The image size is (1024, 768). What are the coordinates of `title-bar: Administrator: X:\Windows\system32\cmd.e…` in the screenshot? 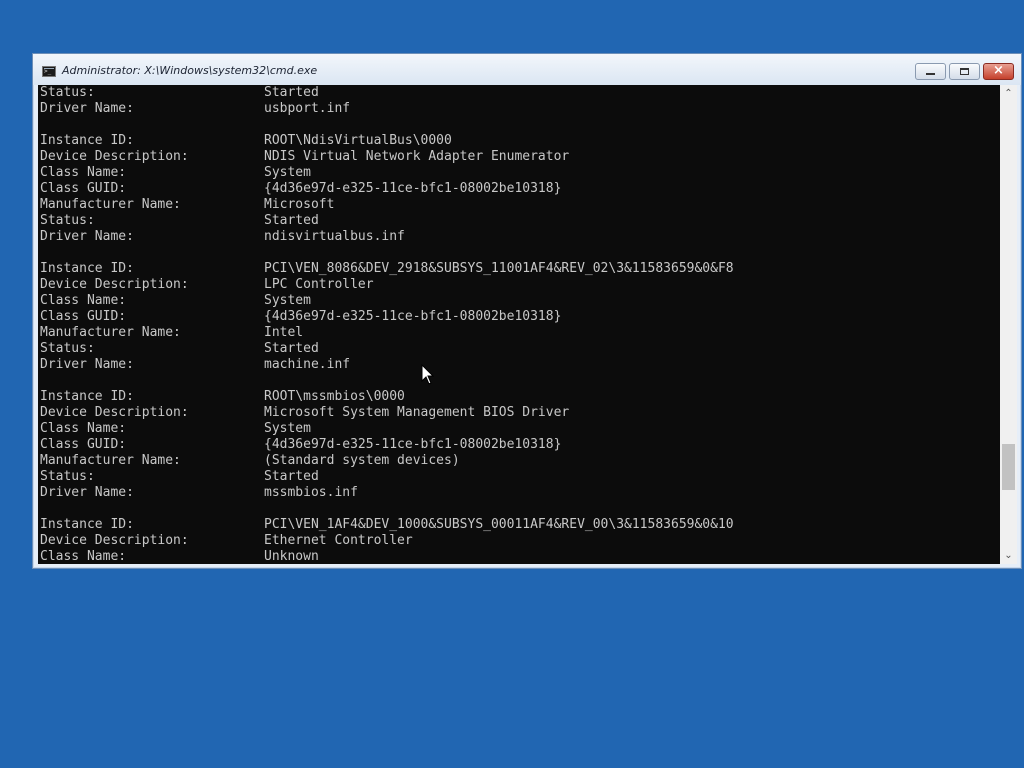 It's located at (527, 69).